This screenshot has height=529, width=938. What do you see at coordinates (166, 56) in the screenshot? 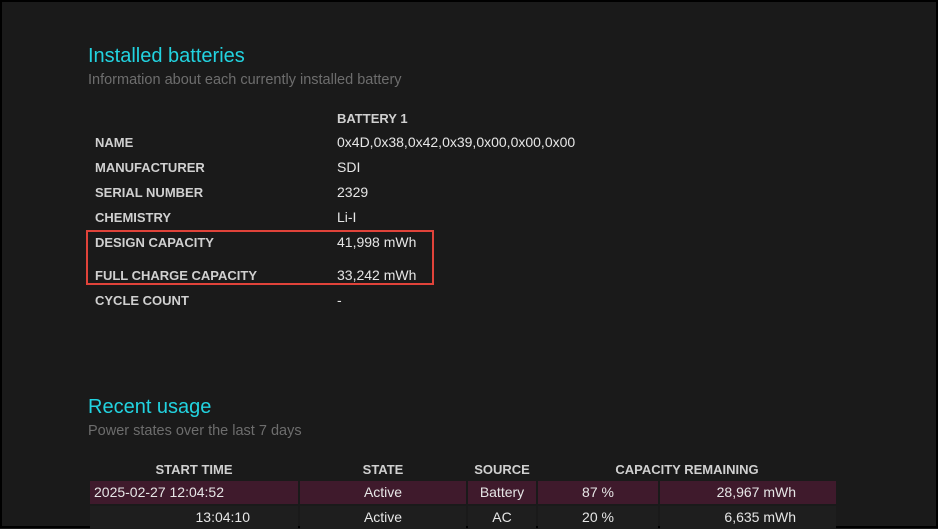
I see `installed-batteries-heading: Installed batteries` at bounding box center [166, 56].